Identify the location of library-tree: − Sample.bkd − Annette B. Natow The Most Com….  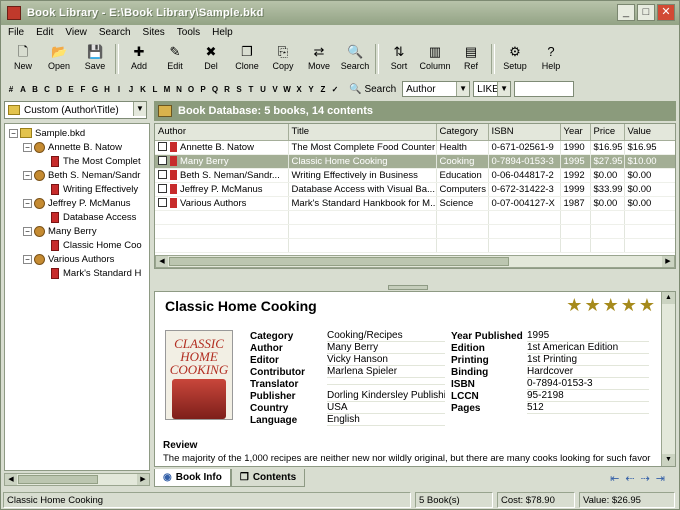
(77, 297).